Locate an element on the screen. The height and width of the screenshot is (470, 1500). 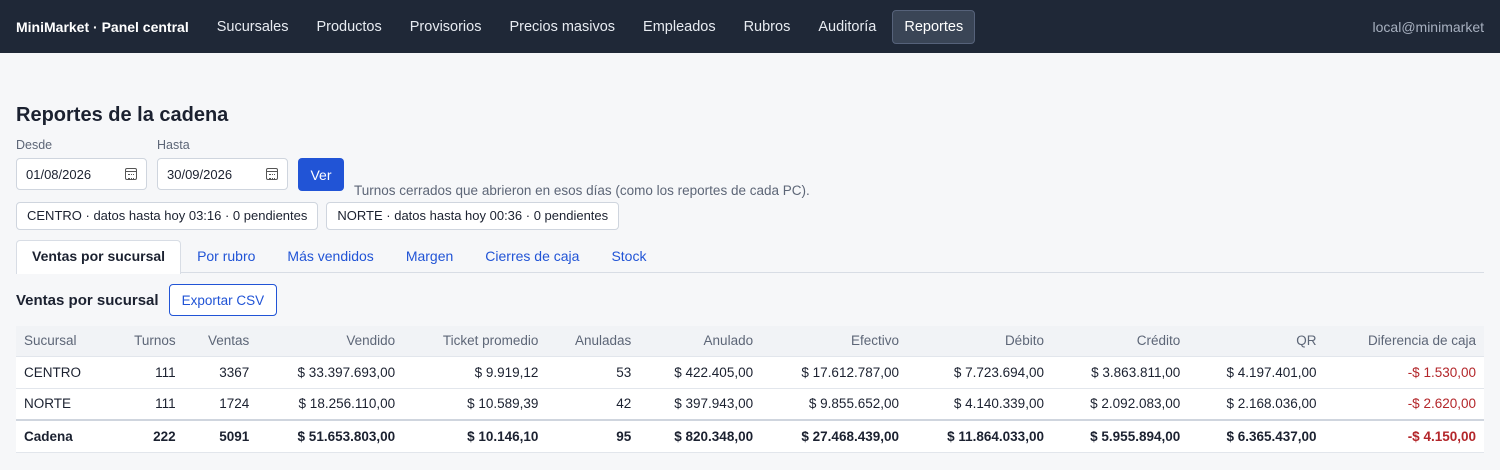
cell-efectivo: $ 17.612.787,00 is located at coordinates (834, 371).